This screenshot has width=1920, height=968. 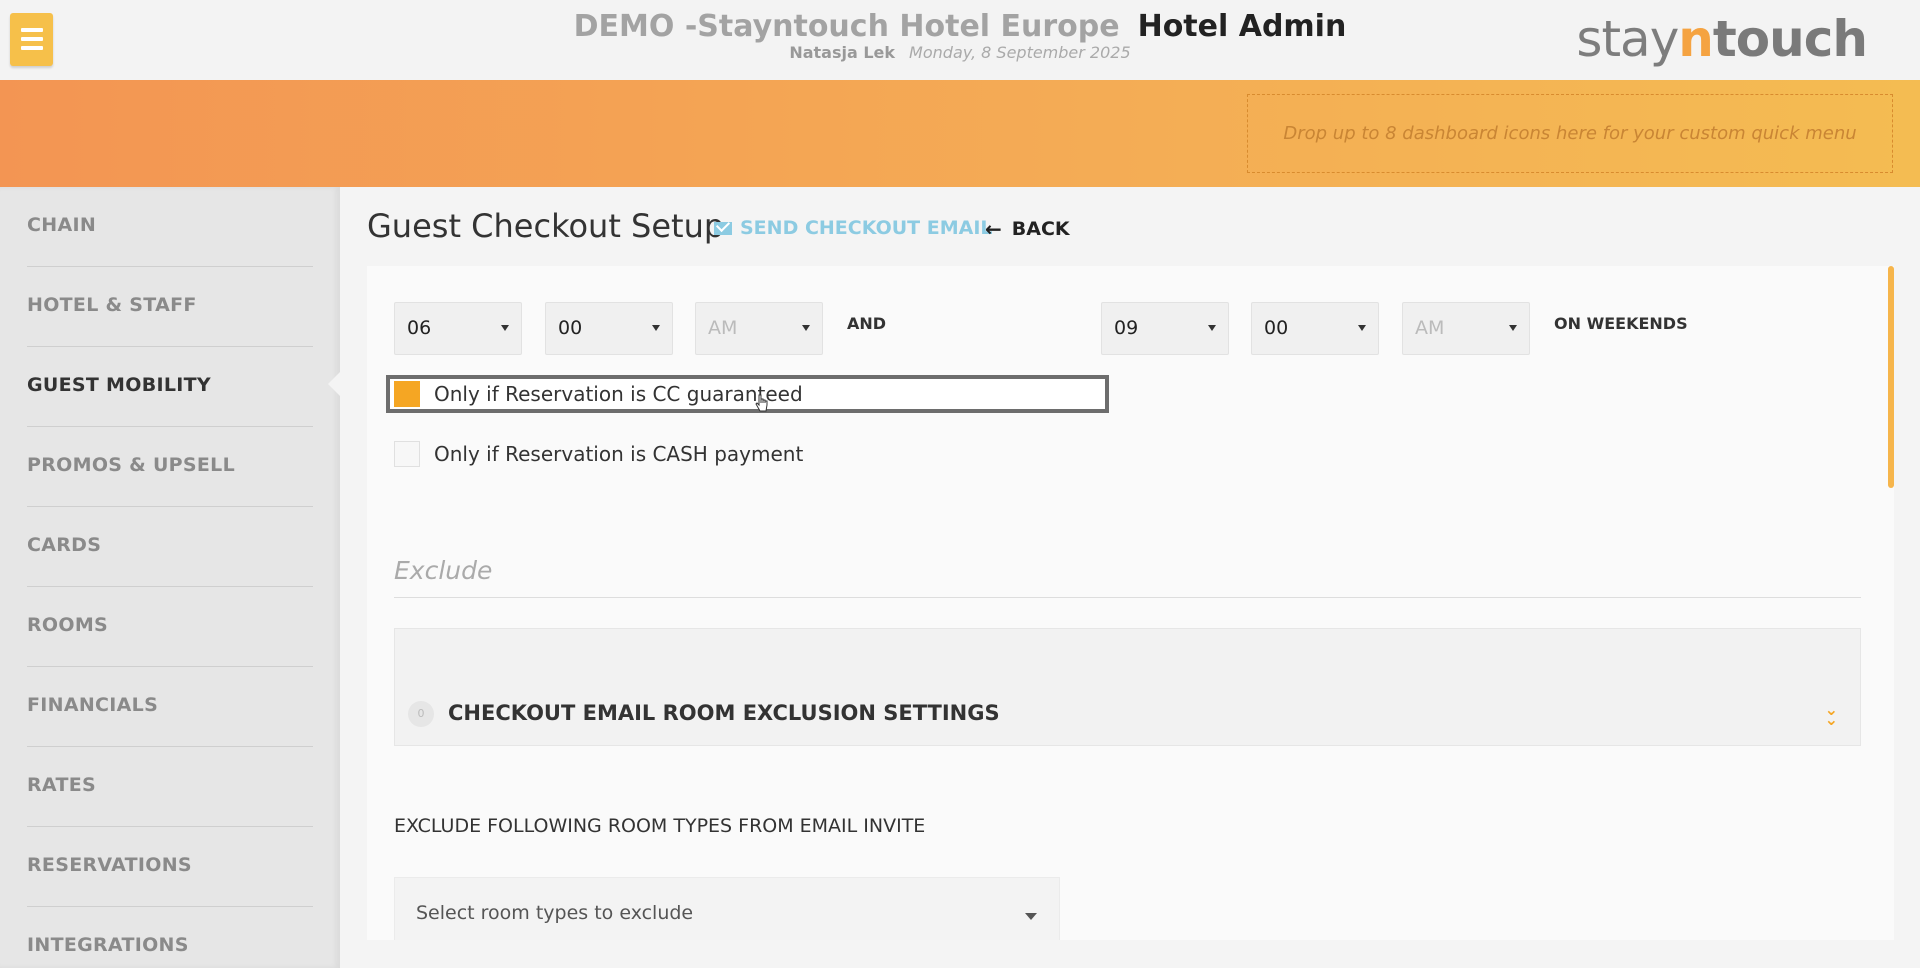 I want to click on sidebar-item-cards: CARDS, so click(x=170, y=547).